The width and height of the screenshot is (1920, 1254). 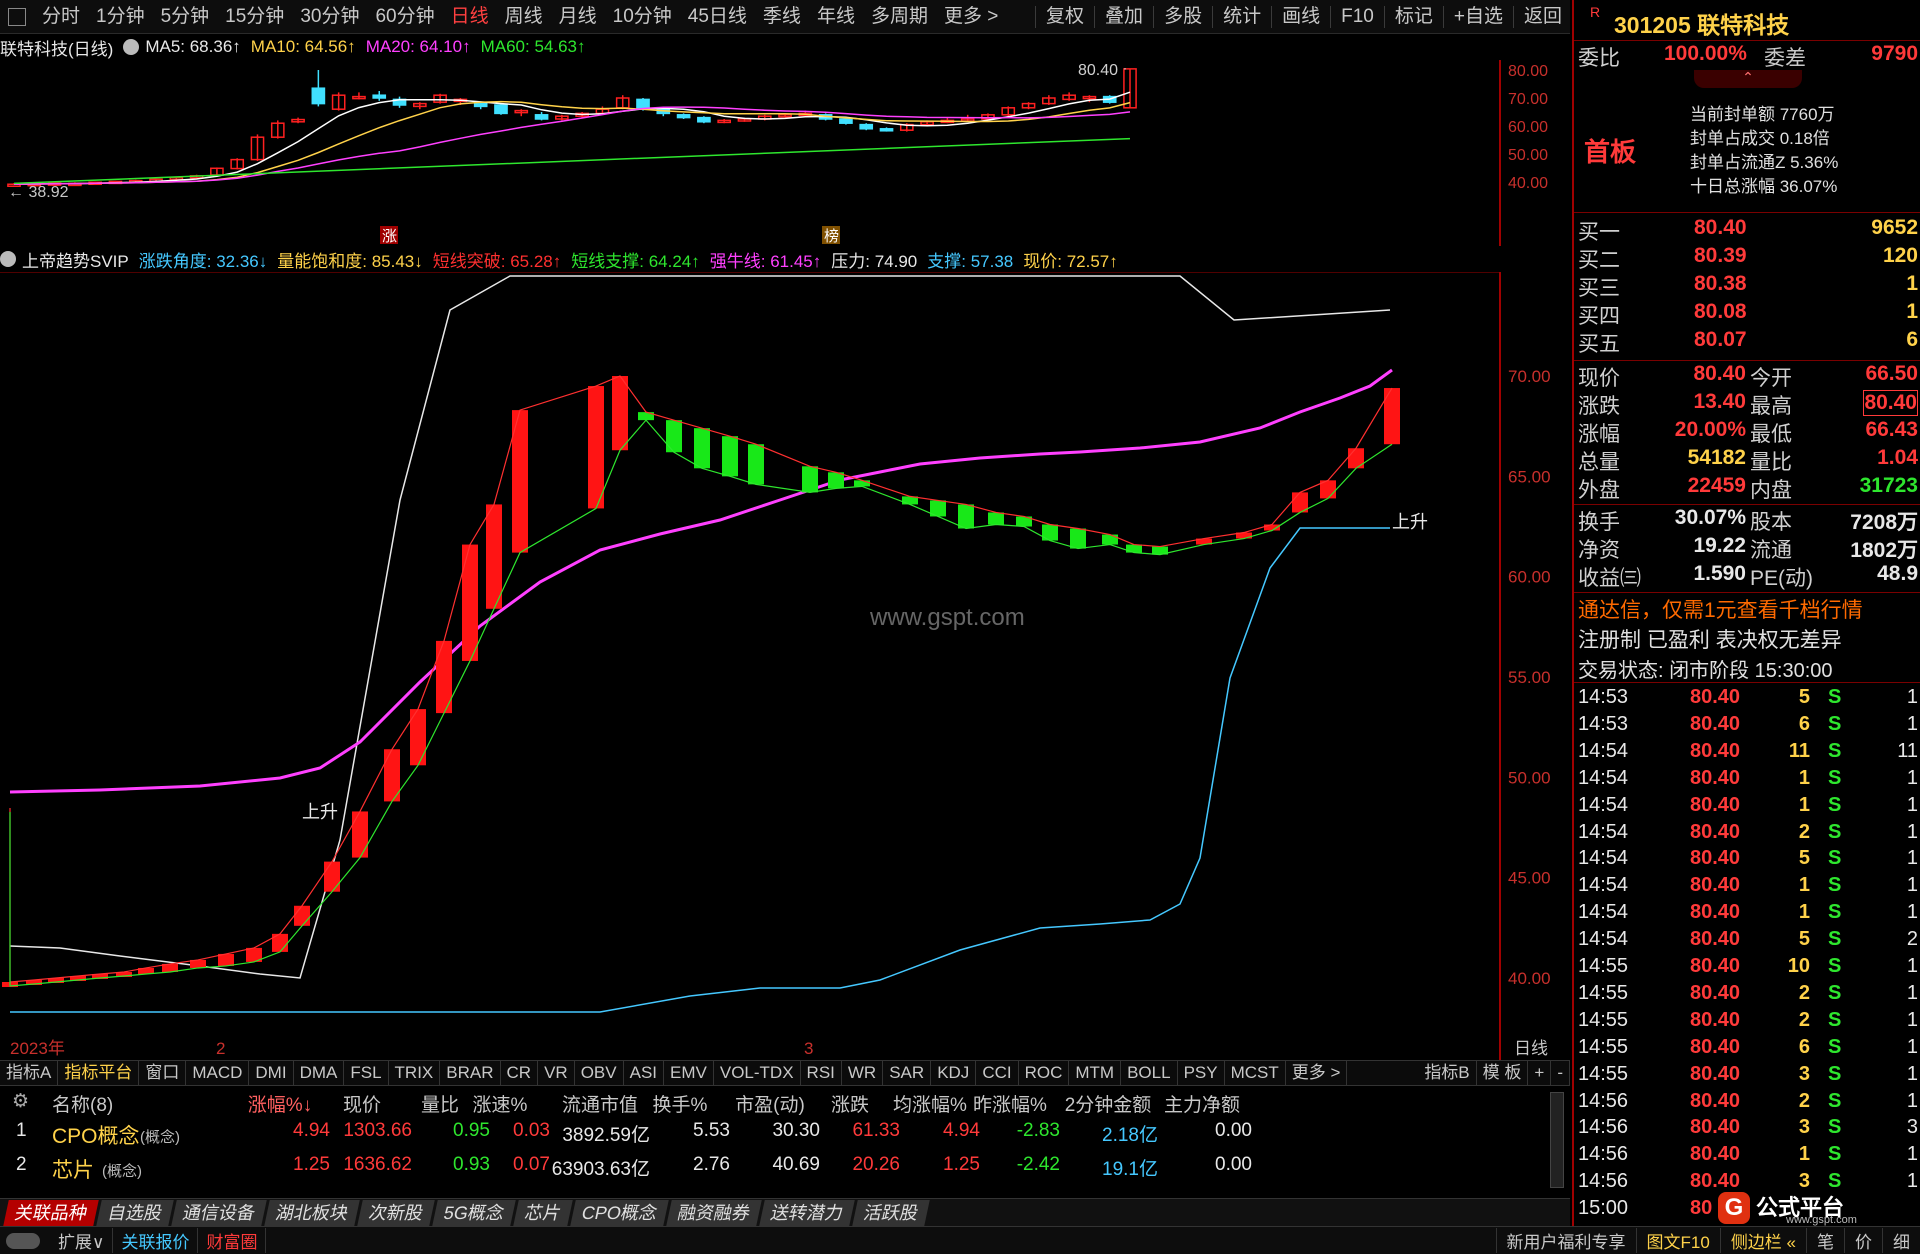 What do you see at coordinates (821, 1073) in the screenshot?
I see `indicator-tab: RSI` at bounding box center [821, 1073].